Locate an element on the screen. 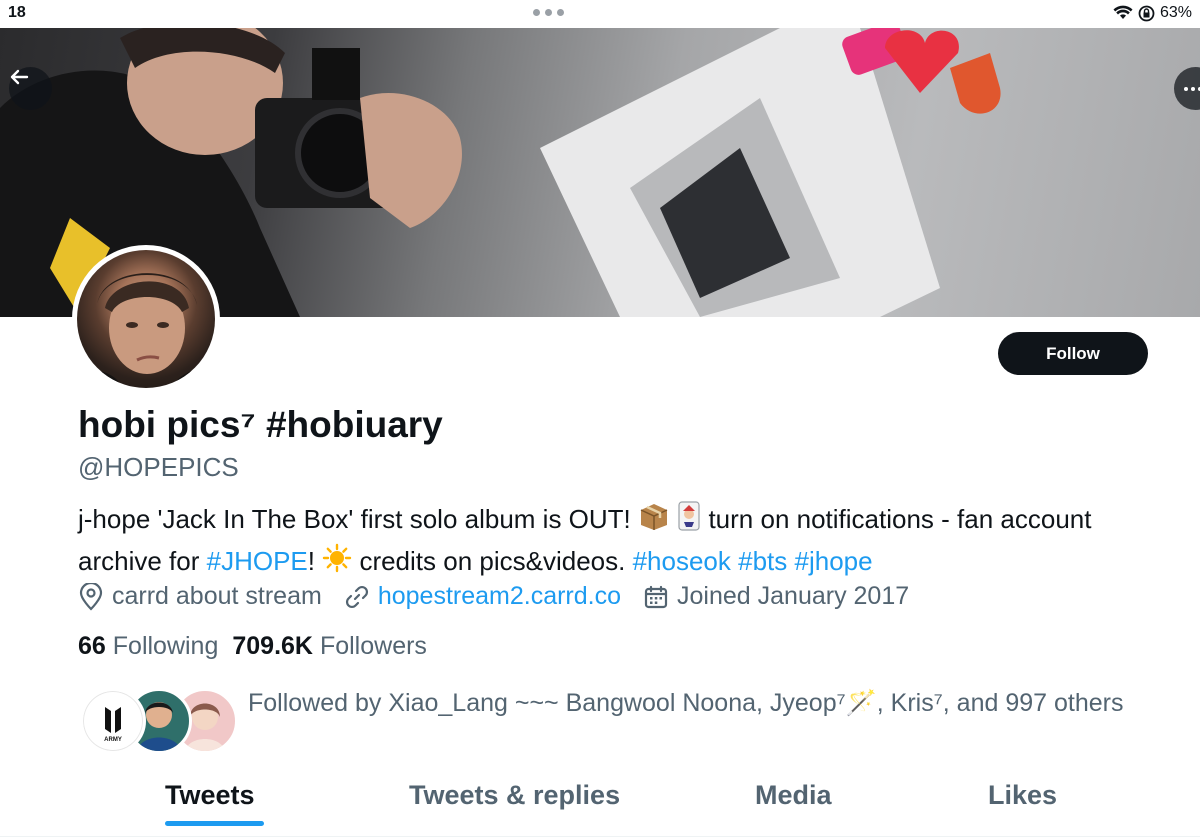 Image resolution: width=1200 pixels, height=837 pixels. following-count: 66 is located at coordinates (92, 646).